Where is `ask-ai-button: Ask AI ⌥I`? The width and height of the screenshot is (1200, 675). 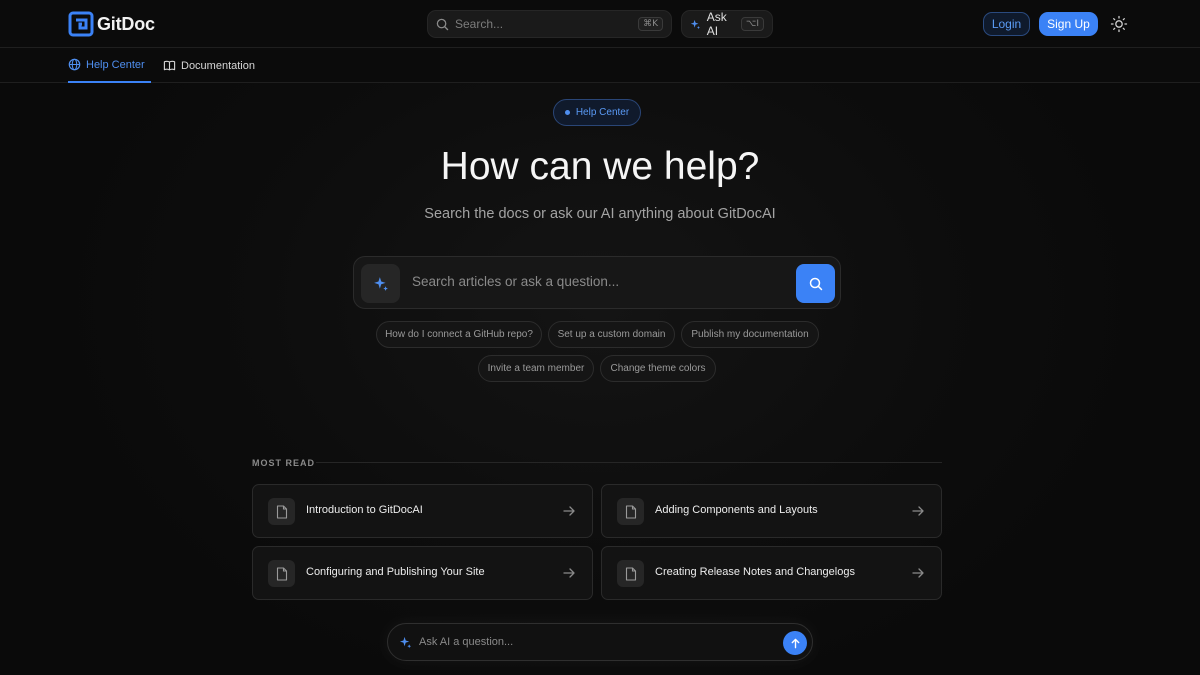
ask-ai-button: Ask AI ⌥I is located at coordinates (727, 24).